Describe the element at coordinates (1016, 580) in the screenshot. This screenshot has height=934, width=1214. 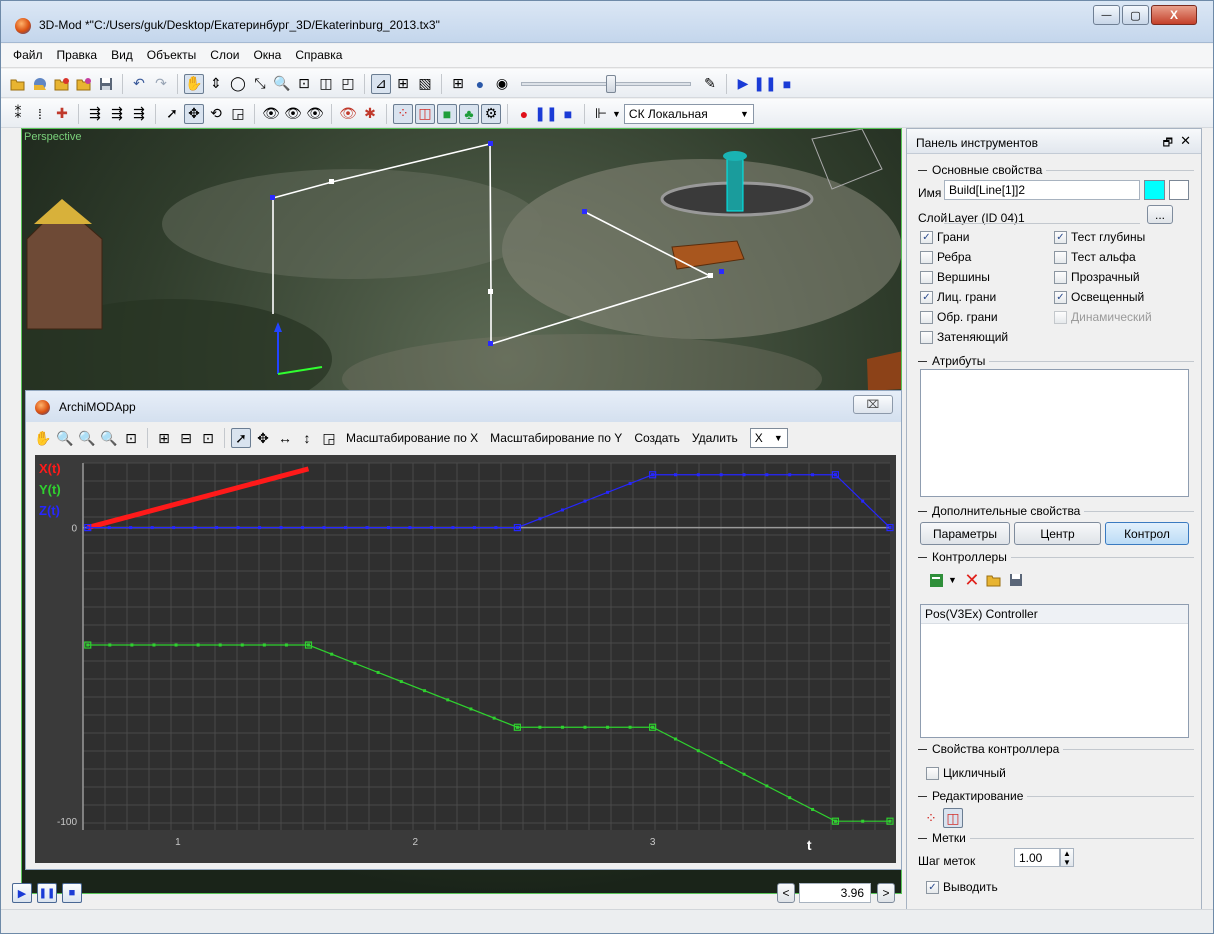
I see `save-controller-button` at that location.